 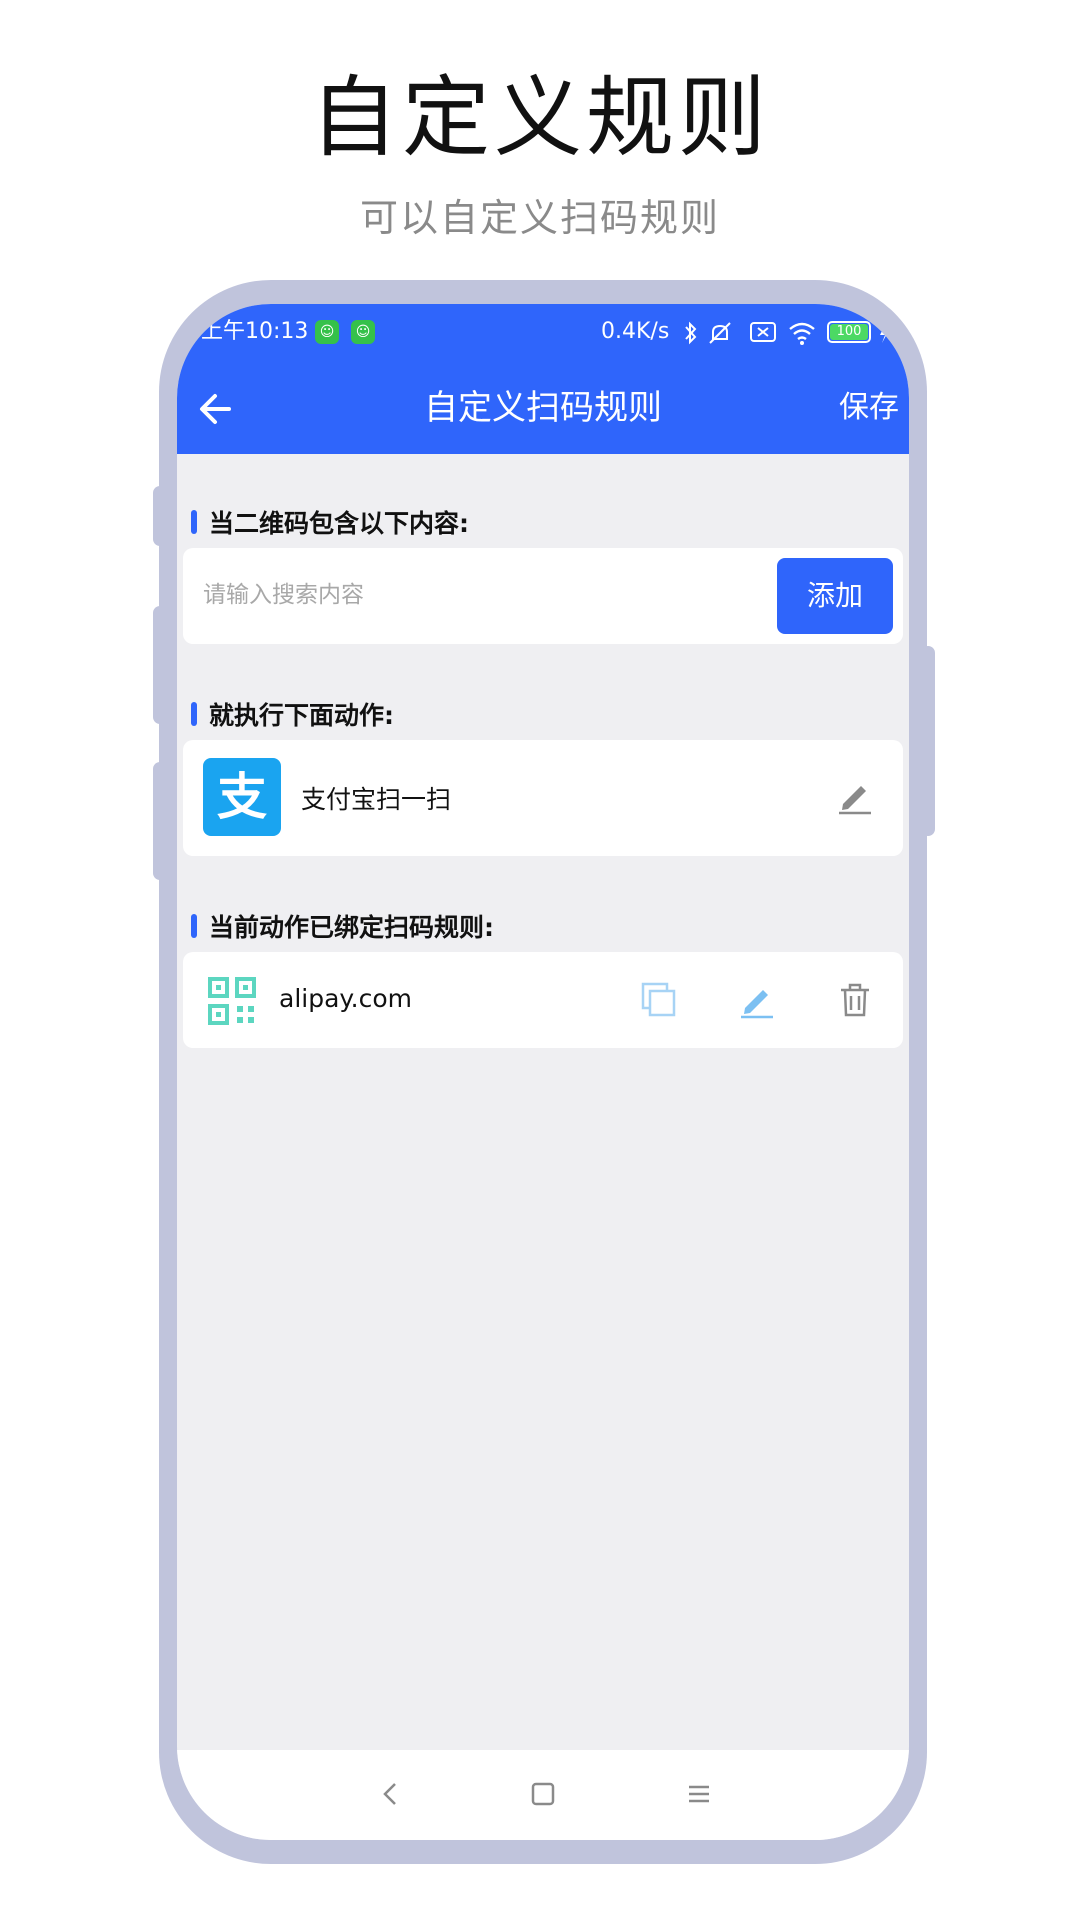 I want to click on qr-code-icon, so click(x=232, y=1001).